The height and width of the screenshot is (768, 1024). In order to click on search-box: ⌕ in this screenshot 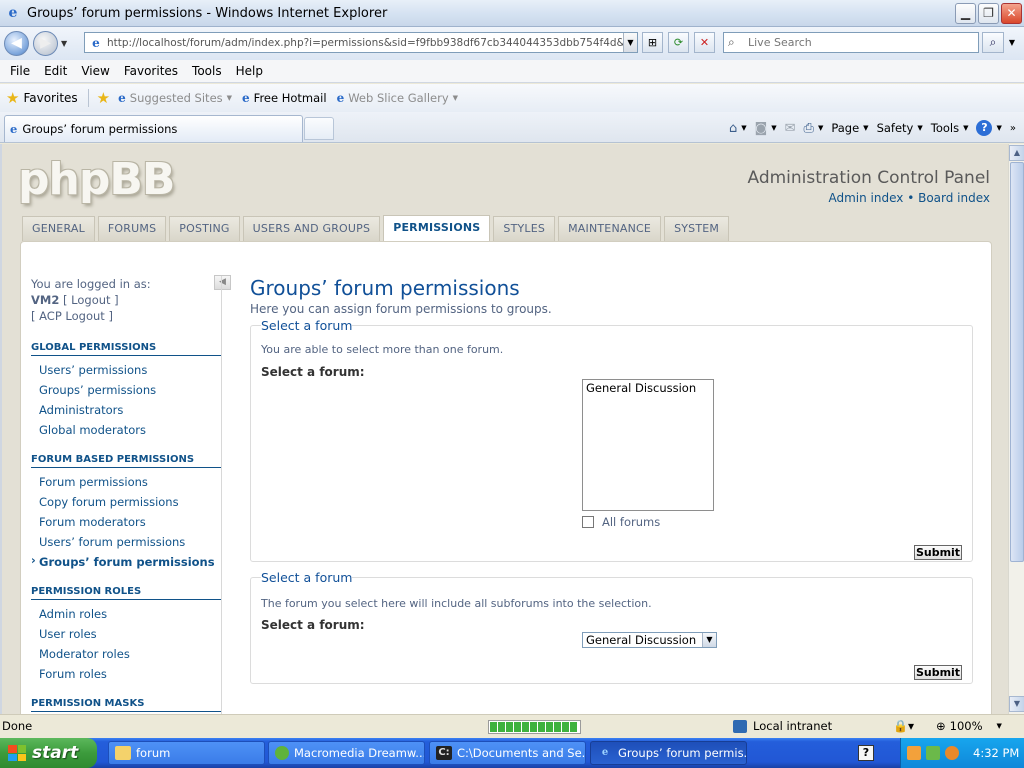, I will do `click(851, 42)`.